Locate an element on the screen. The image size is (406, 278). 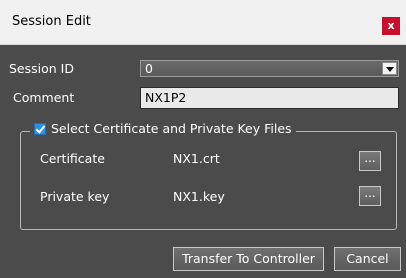
session-id-value: 0 is located at coordinates (149, 68).